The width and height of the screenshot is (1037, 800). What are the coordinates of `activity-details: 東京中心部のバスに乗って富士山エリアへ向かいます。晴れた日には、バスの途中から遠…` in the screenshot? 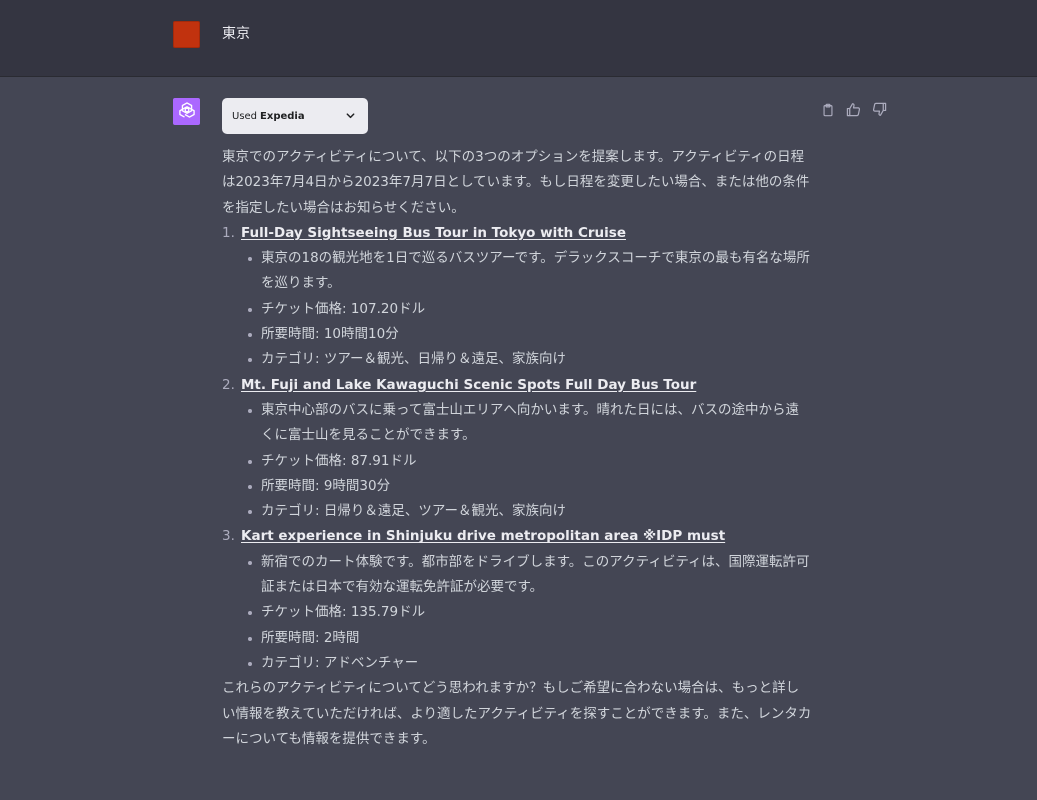 It's located at (526, 461).